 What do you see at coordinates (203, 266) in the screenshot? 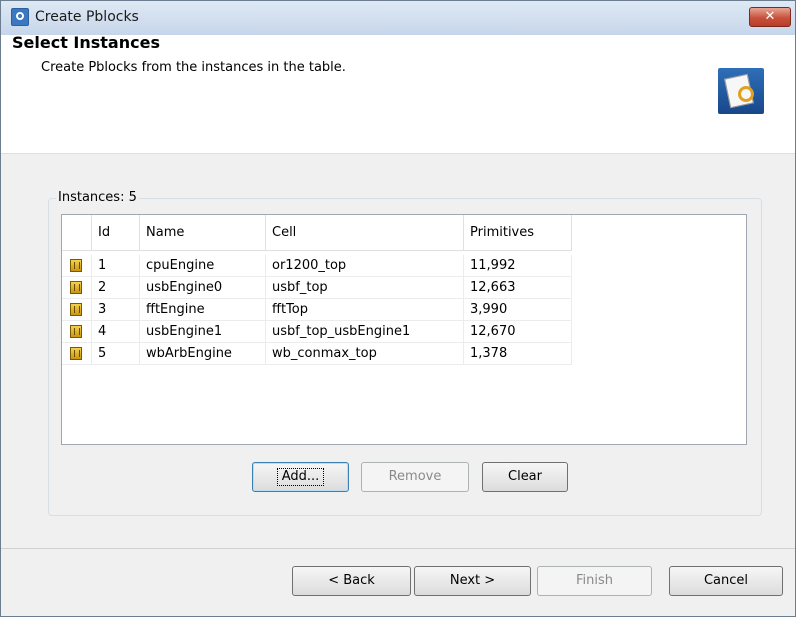
I see `row-name: cpuEngine` at bounding box center [203, 266].